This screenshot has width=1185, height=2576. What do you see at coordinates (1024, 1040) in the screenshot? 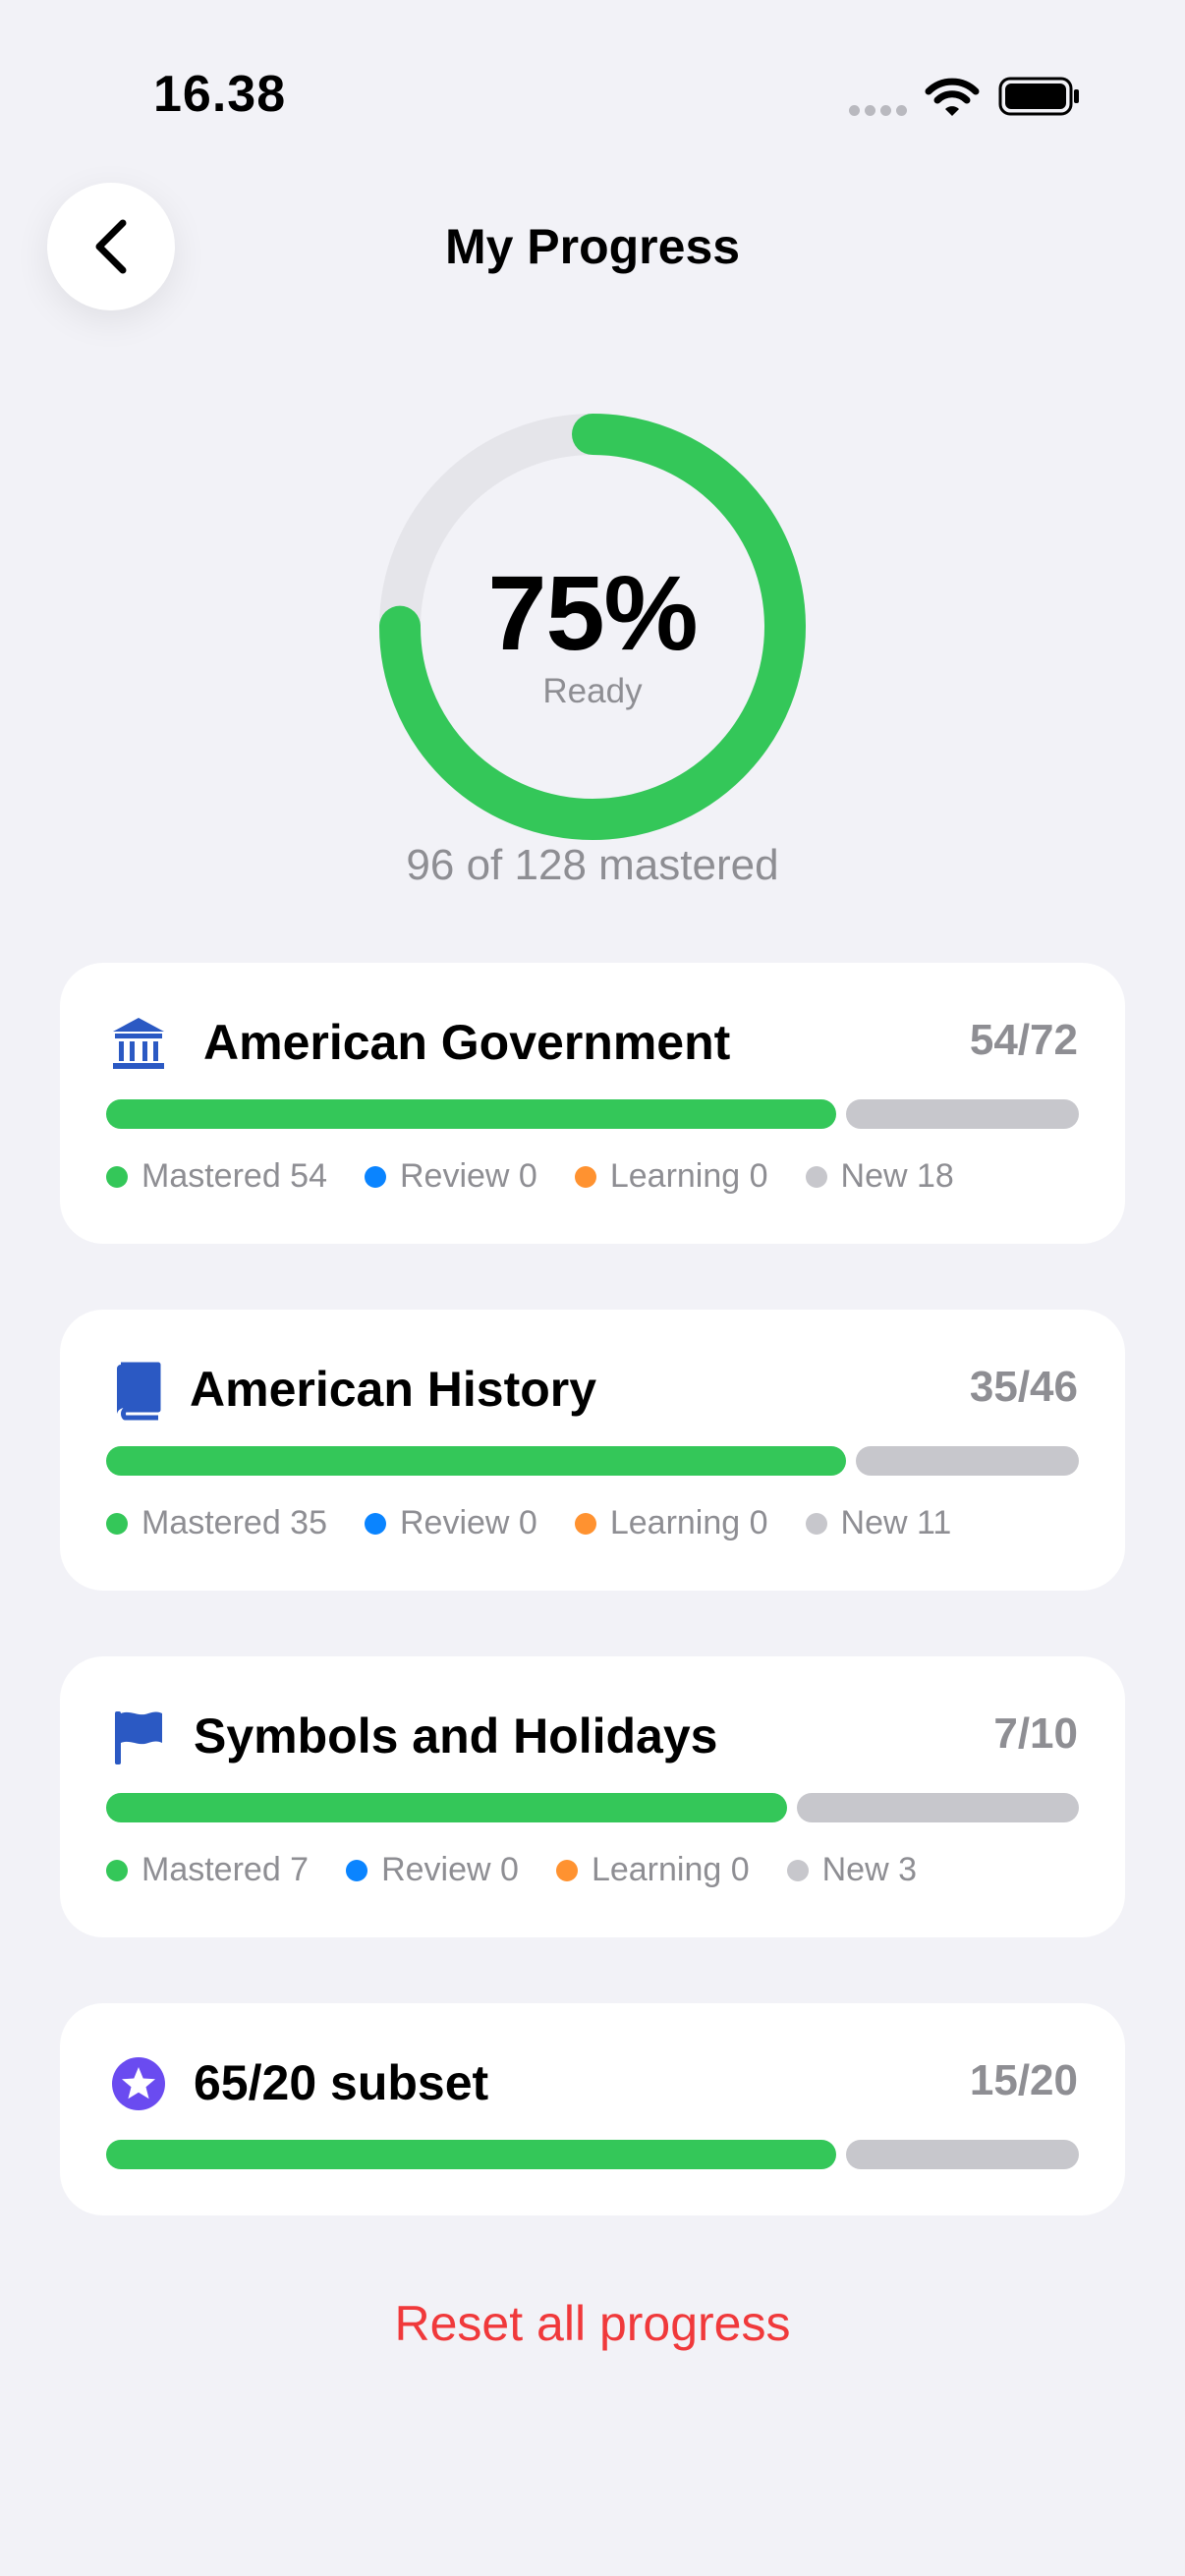
I see `category-count: 54/72` at bounding box center [1024, 1040].